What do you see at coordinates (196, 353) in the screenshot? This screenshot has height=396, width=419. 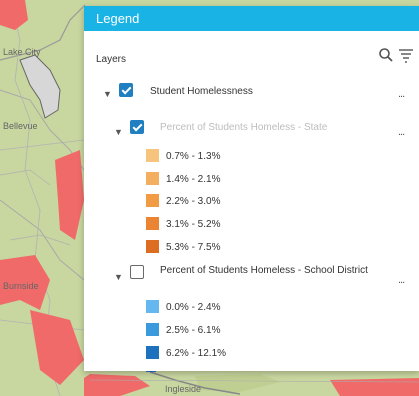 I see `class-label: 6.2% - 12.1%` at bounding box center [196, 353].